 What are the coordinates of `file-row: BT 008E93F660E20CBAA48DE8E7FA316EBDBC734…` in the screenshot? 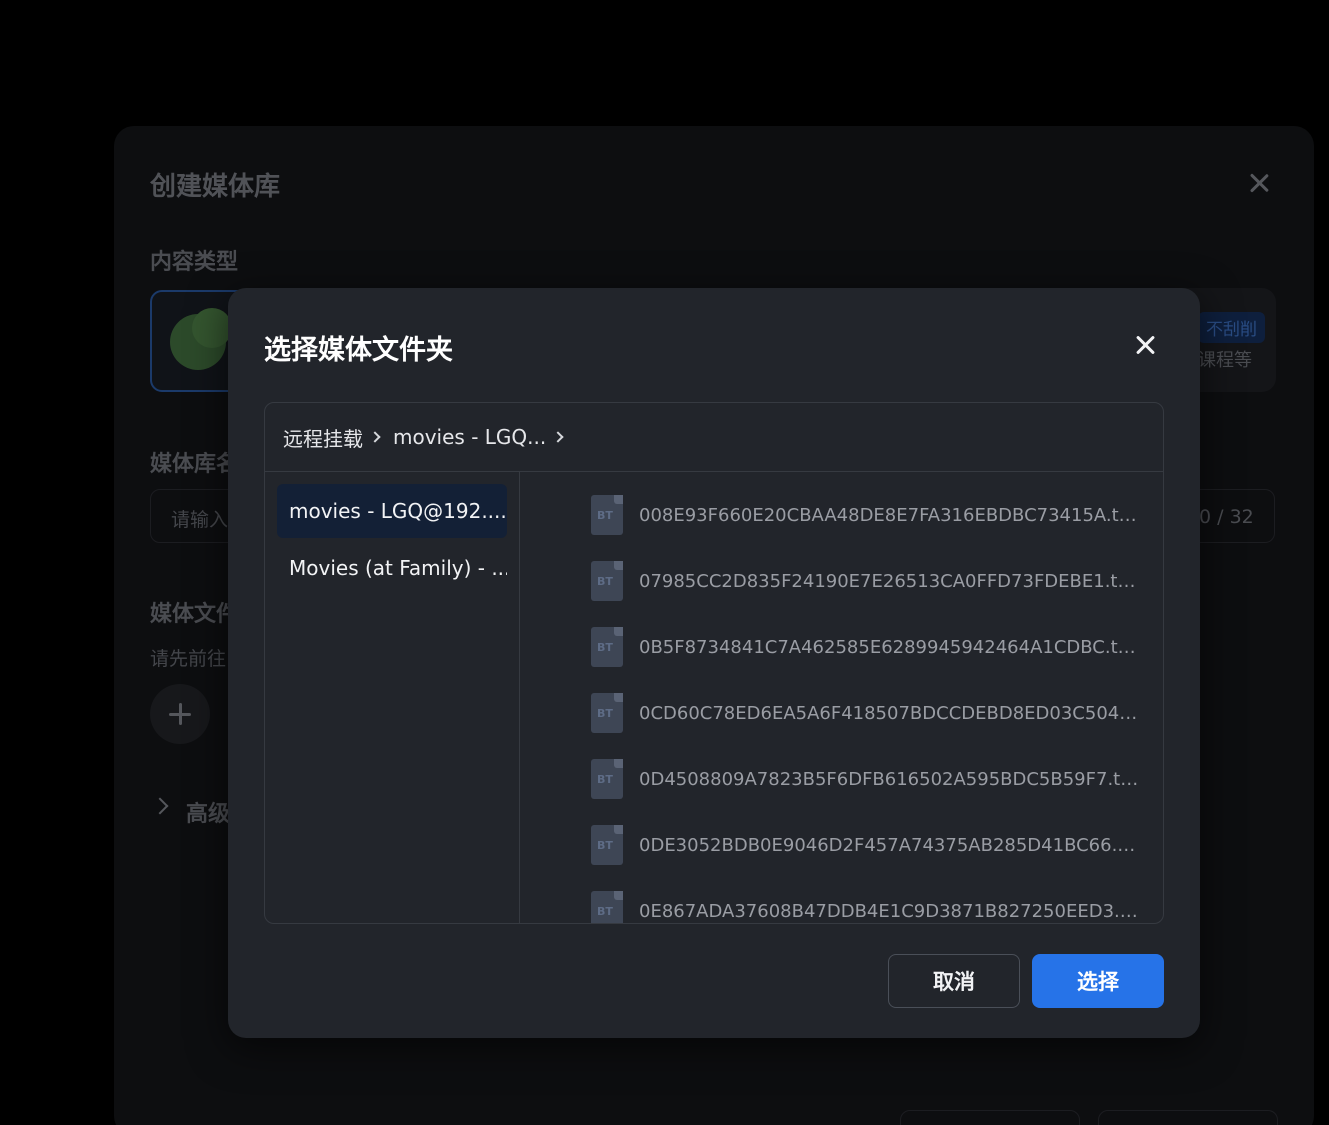 It's located at (871, 515).